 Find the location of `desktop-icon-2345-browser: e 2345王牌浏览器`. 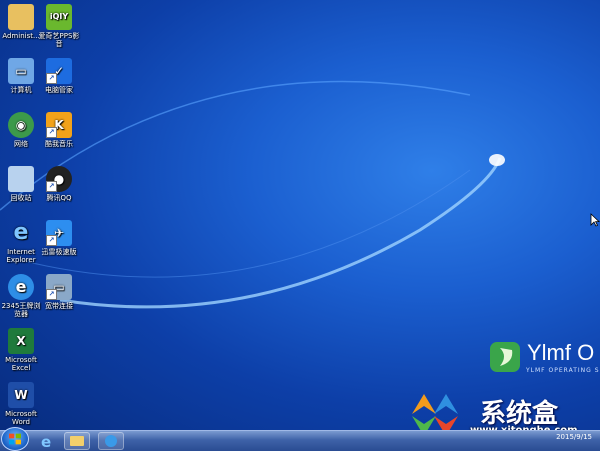

desktop-icon-2345-browser: e 2345王牌浏览器 is located at coordinates (21, 296).